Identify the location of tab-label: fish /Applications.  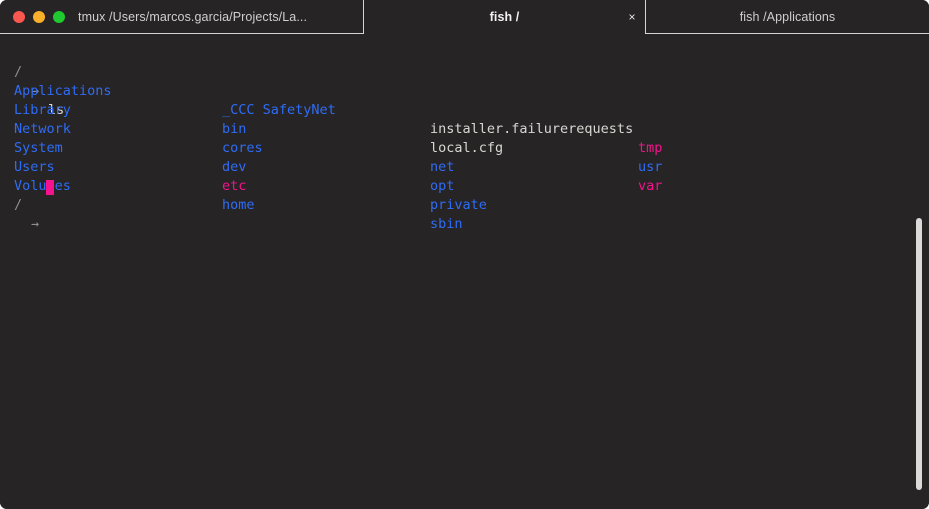
(787, 16).